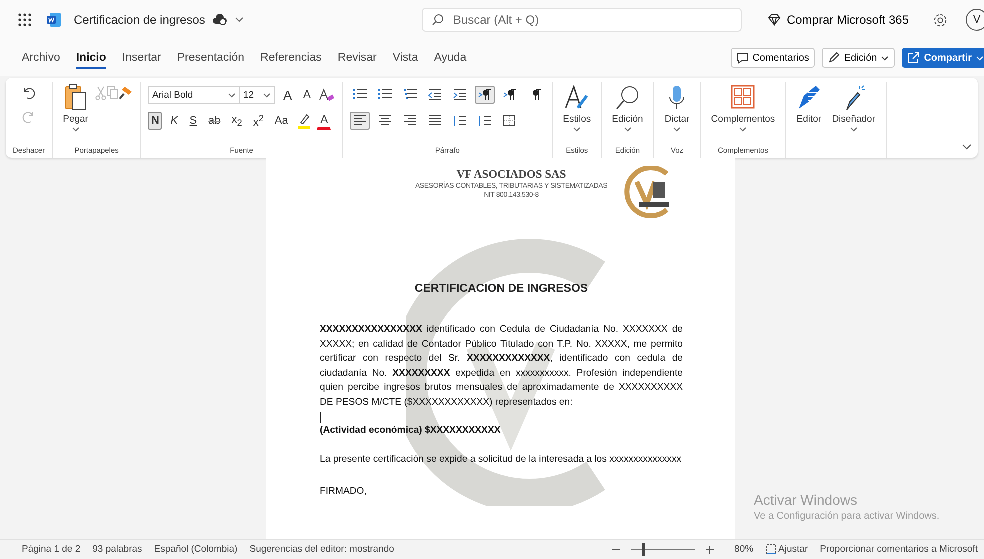 The height and width of the screenshot is (559, 984). I want to click on numbers-icon, so click(385, 95).